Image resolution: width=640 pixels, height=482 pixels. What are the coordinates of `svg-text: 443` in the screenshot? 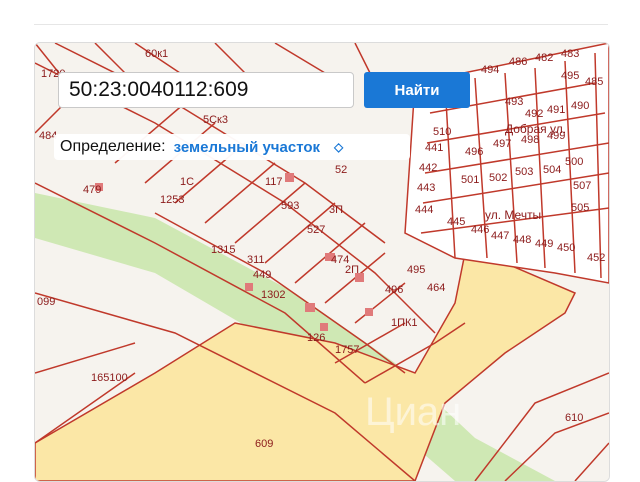 It's located at (426, 188).